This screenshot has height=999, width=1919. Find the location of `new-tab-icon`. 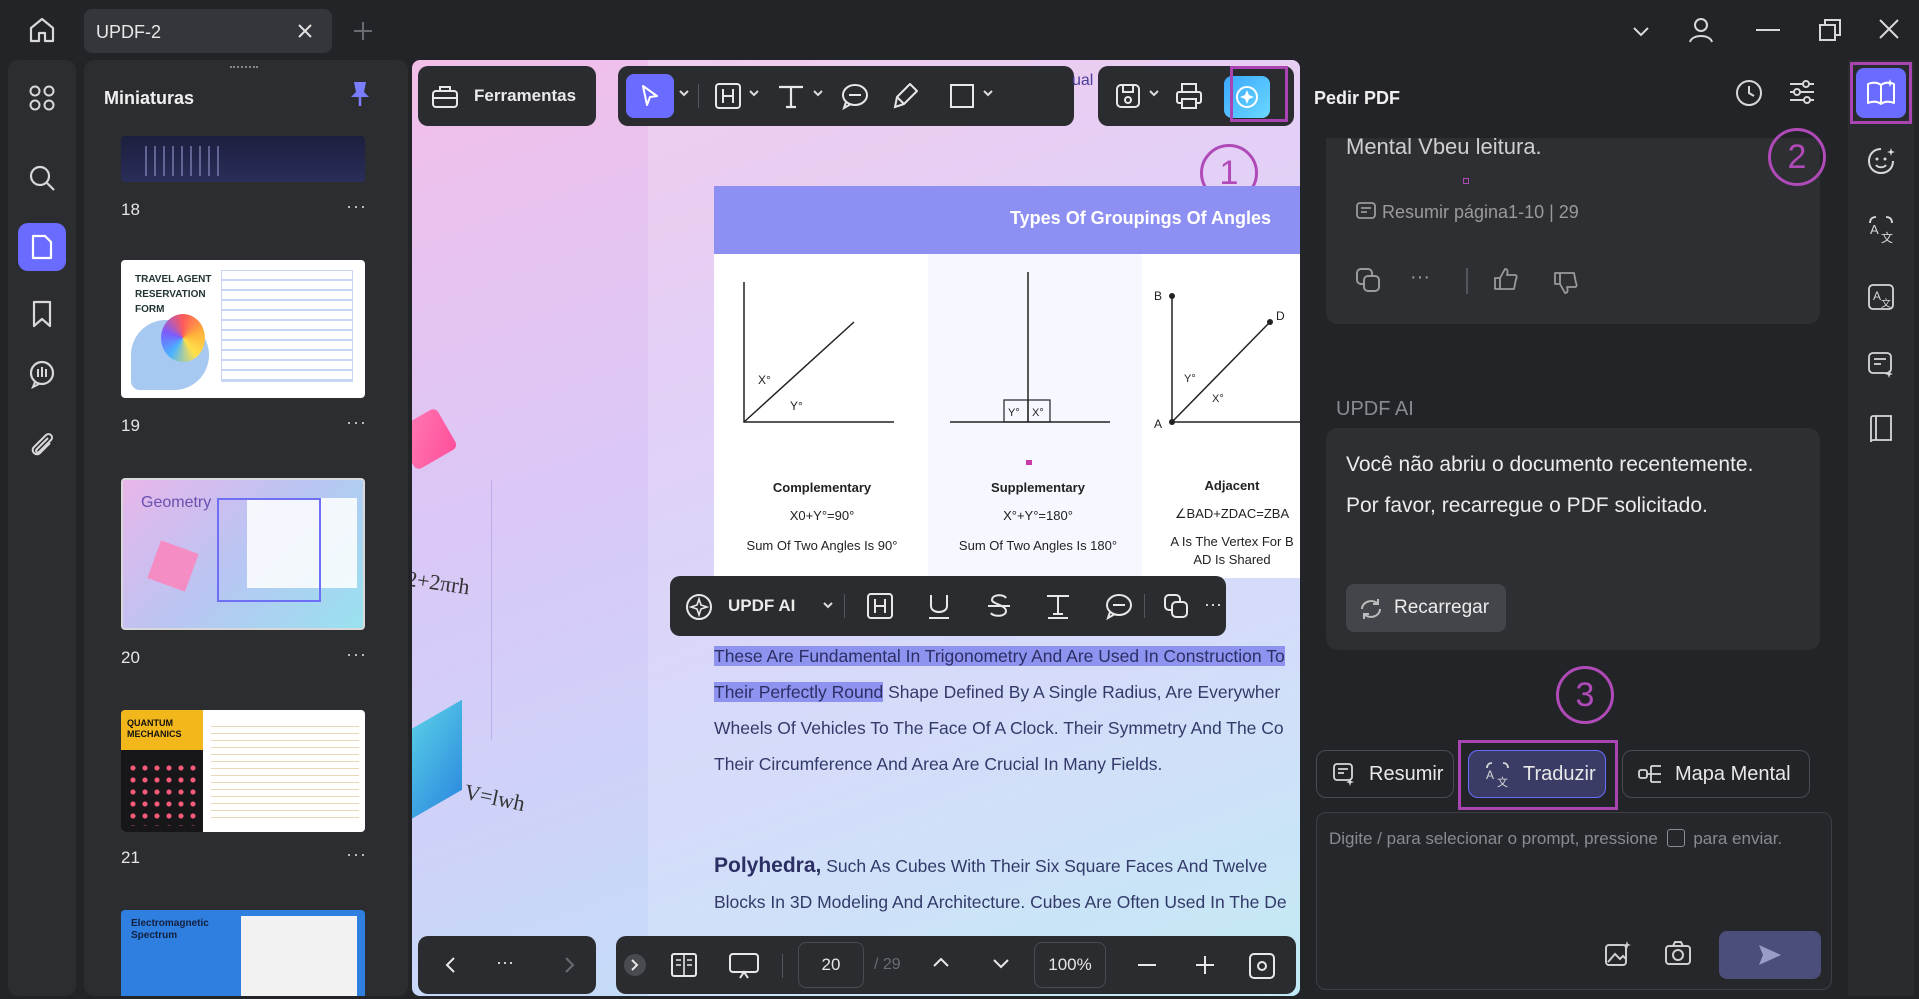

new-tab-icon is located at coordinates (363, 31).